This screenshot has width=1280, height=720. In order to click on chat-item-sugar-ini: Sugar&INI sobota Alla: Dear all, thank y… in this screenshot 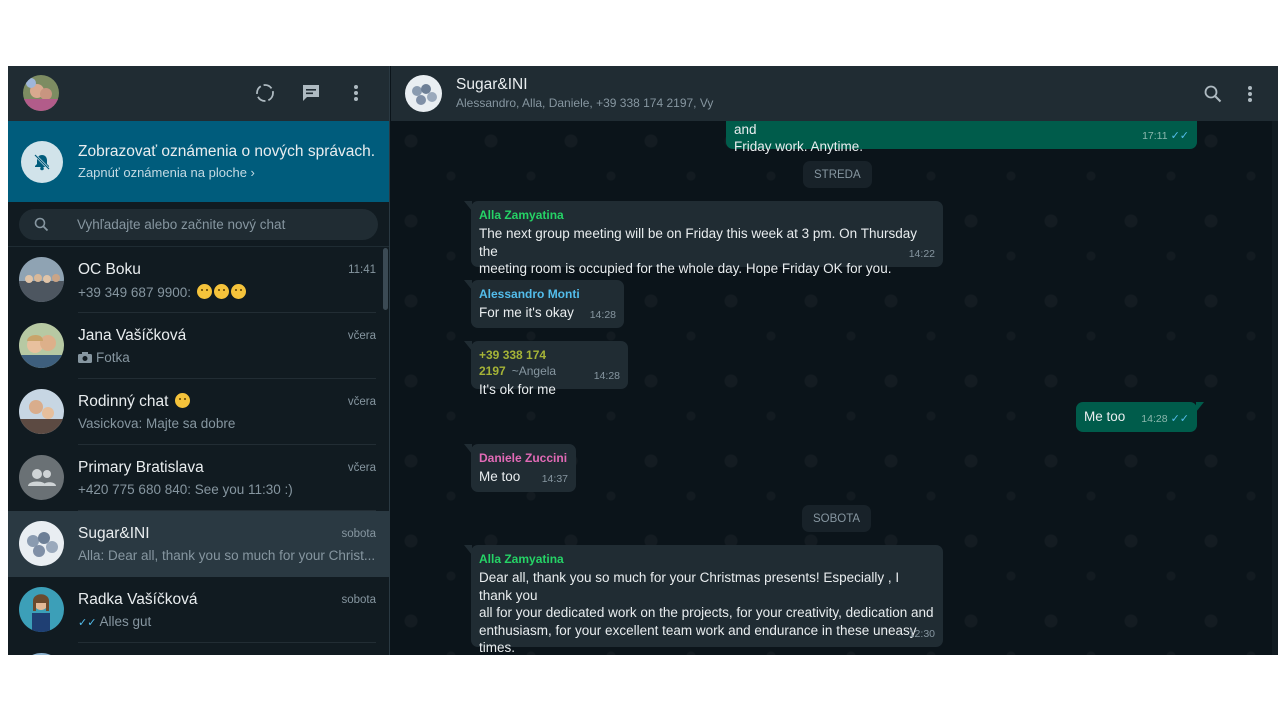, I will do `click(198, 544)`.